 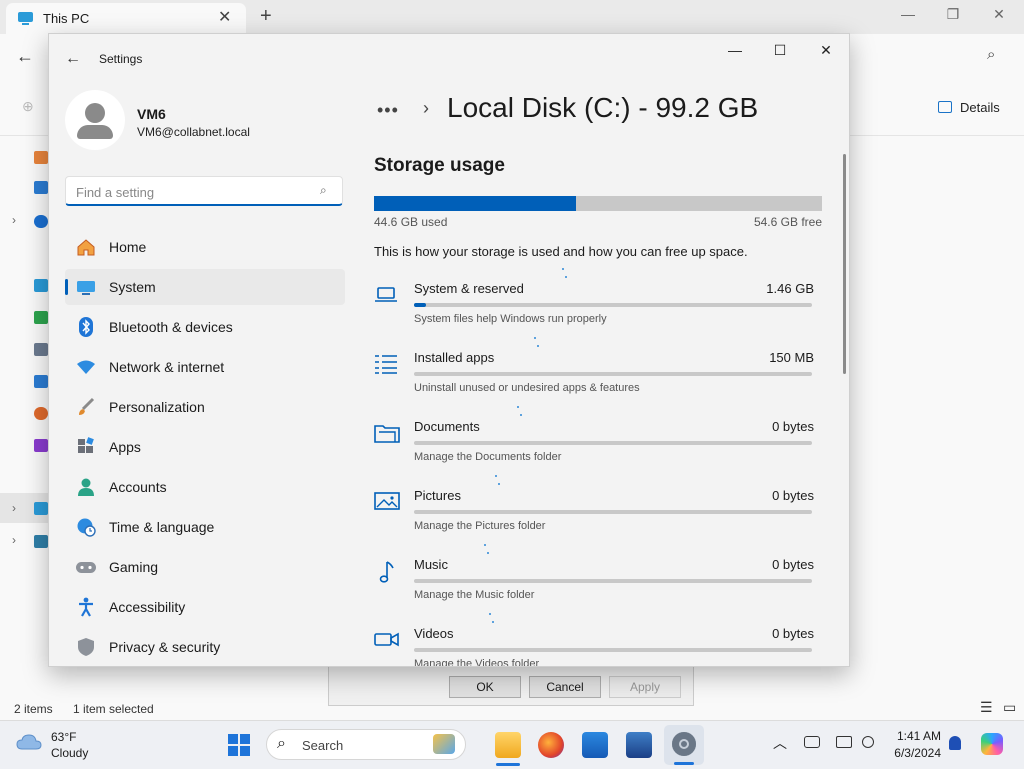 I want to click on avatar, so click(x=95, y=120).